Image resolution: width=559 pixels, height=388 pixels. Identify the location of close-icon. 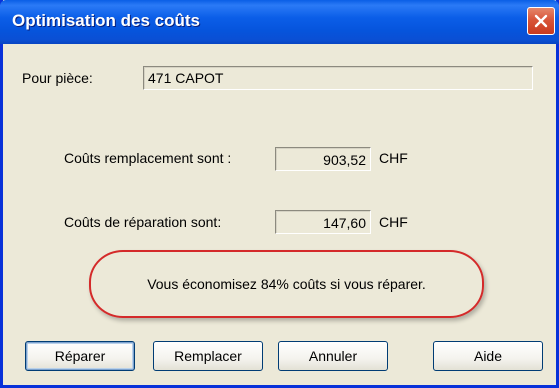
(541, 21).